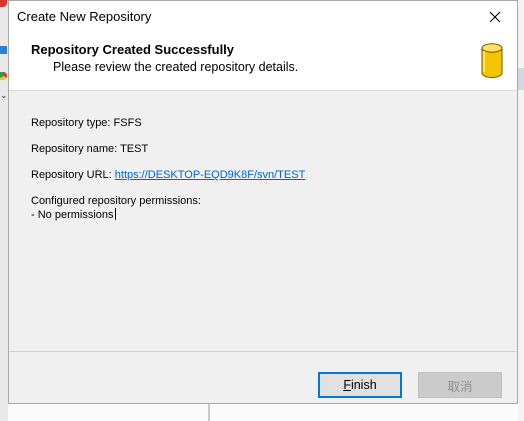 This screenshot has height=421, width=524. I want to click on cancel-button: 取消, so click(460, 385).